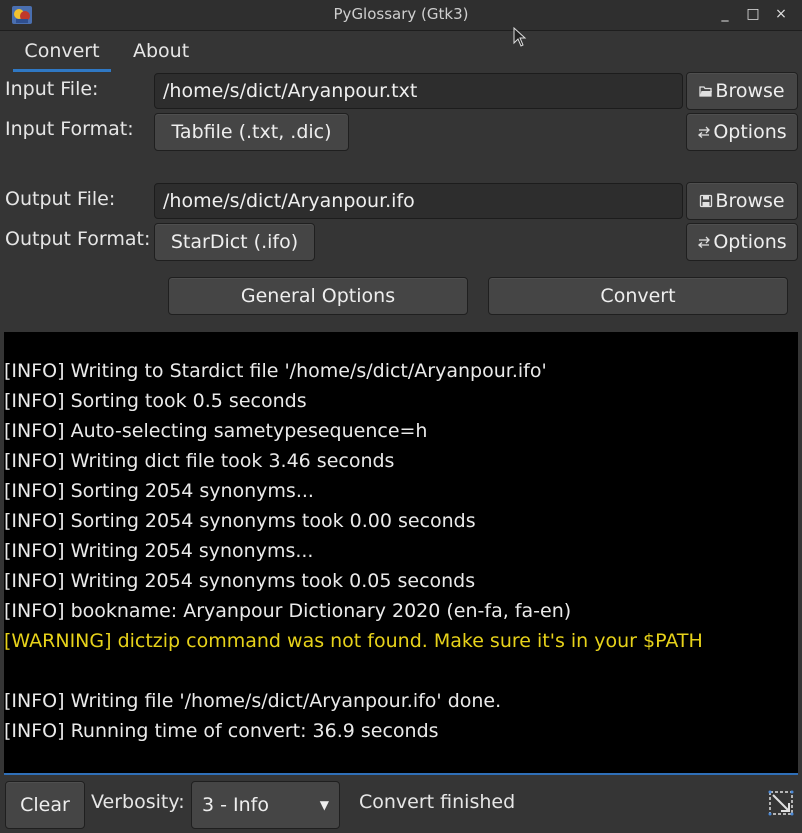 This screenshot has width=802, height=833. What do you see at coordinates (638, 296) in the screenshot?
I see `convert-button: Convert` at bounding box center [638, 296].